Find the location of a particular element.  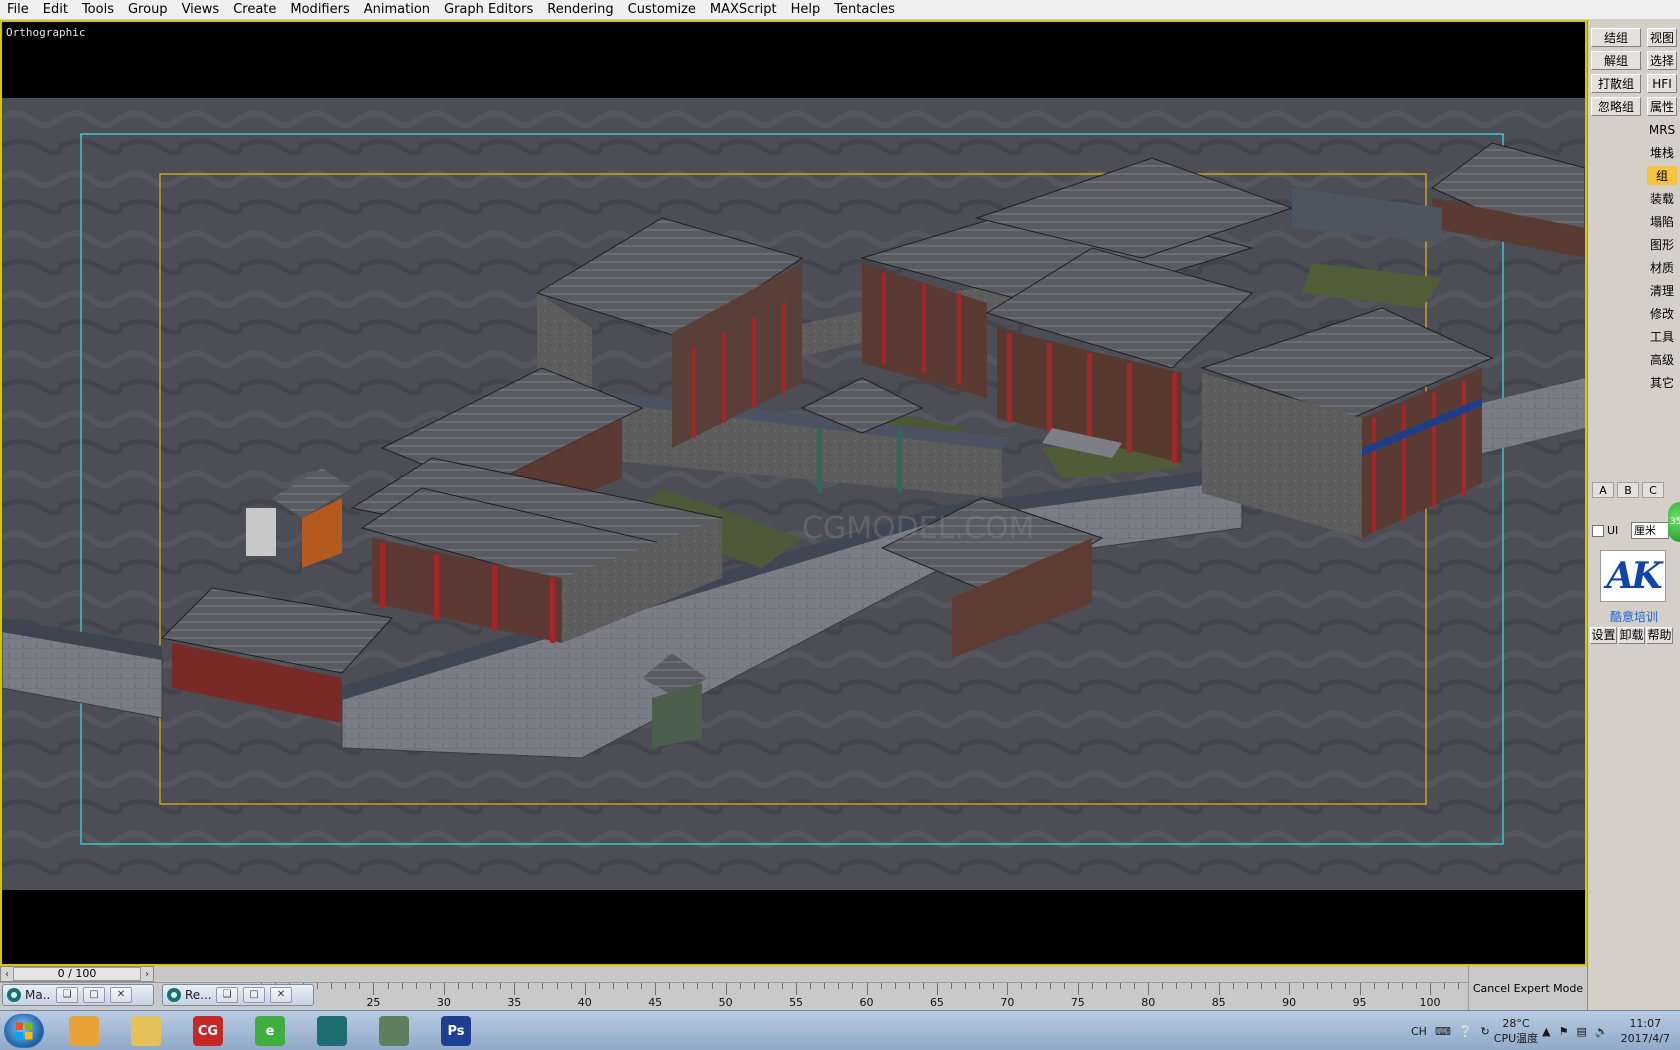

unload-button: 卸载 is located at coordinates (1631, 635).